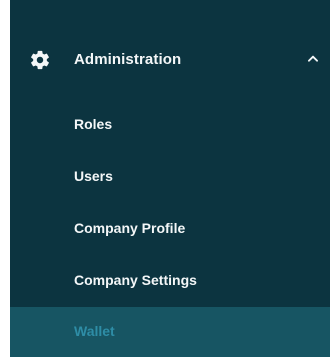 Image resolution: width=335 pixels, height=361 pixels. I want to click on administration-section-toggle: Administration, so click(170, 60).